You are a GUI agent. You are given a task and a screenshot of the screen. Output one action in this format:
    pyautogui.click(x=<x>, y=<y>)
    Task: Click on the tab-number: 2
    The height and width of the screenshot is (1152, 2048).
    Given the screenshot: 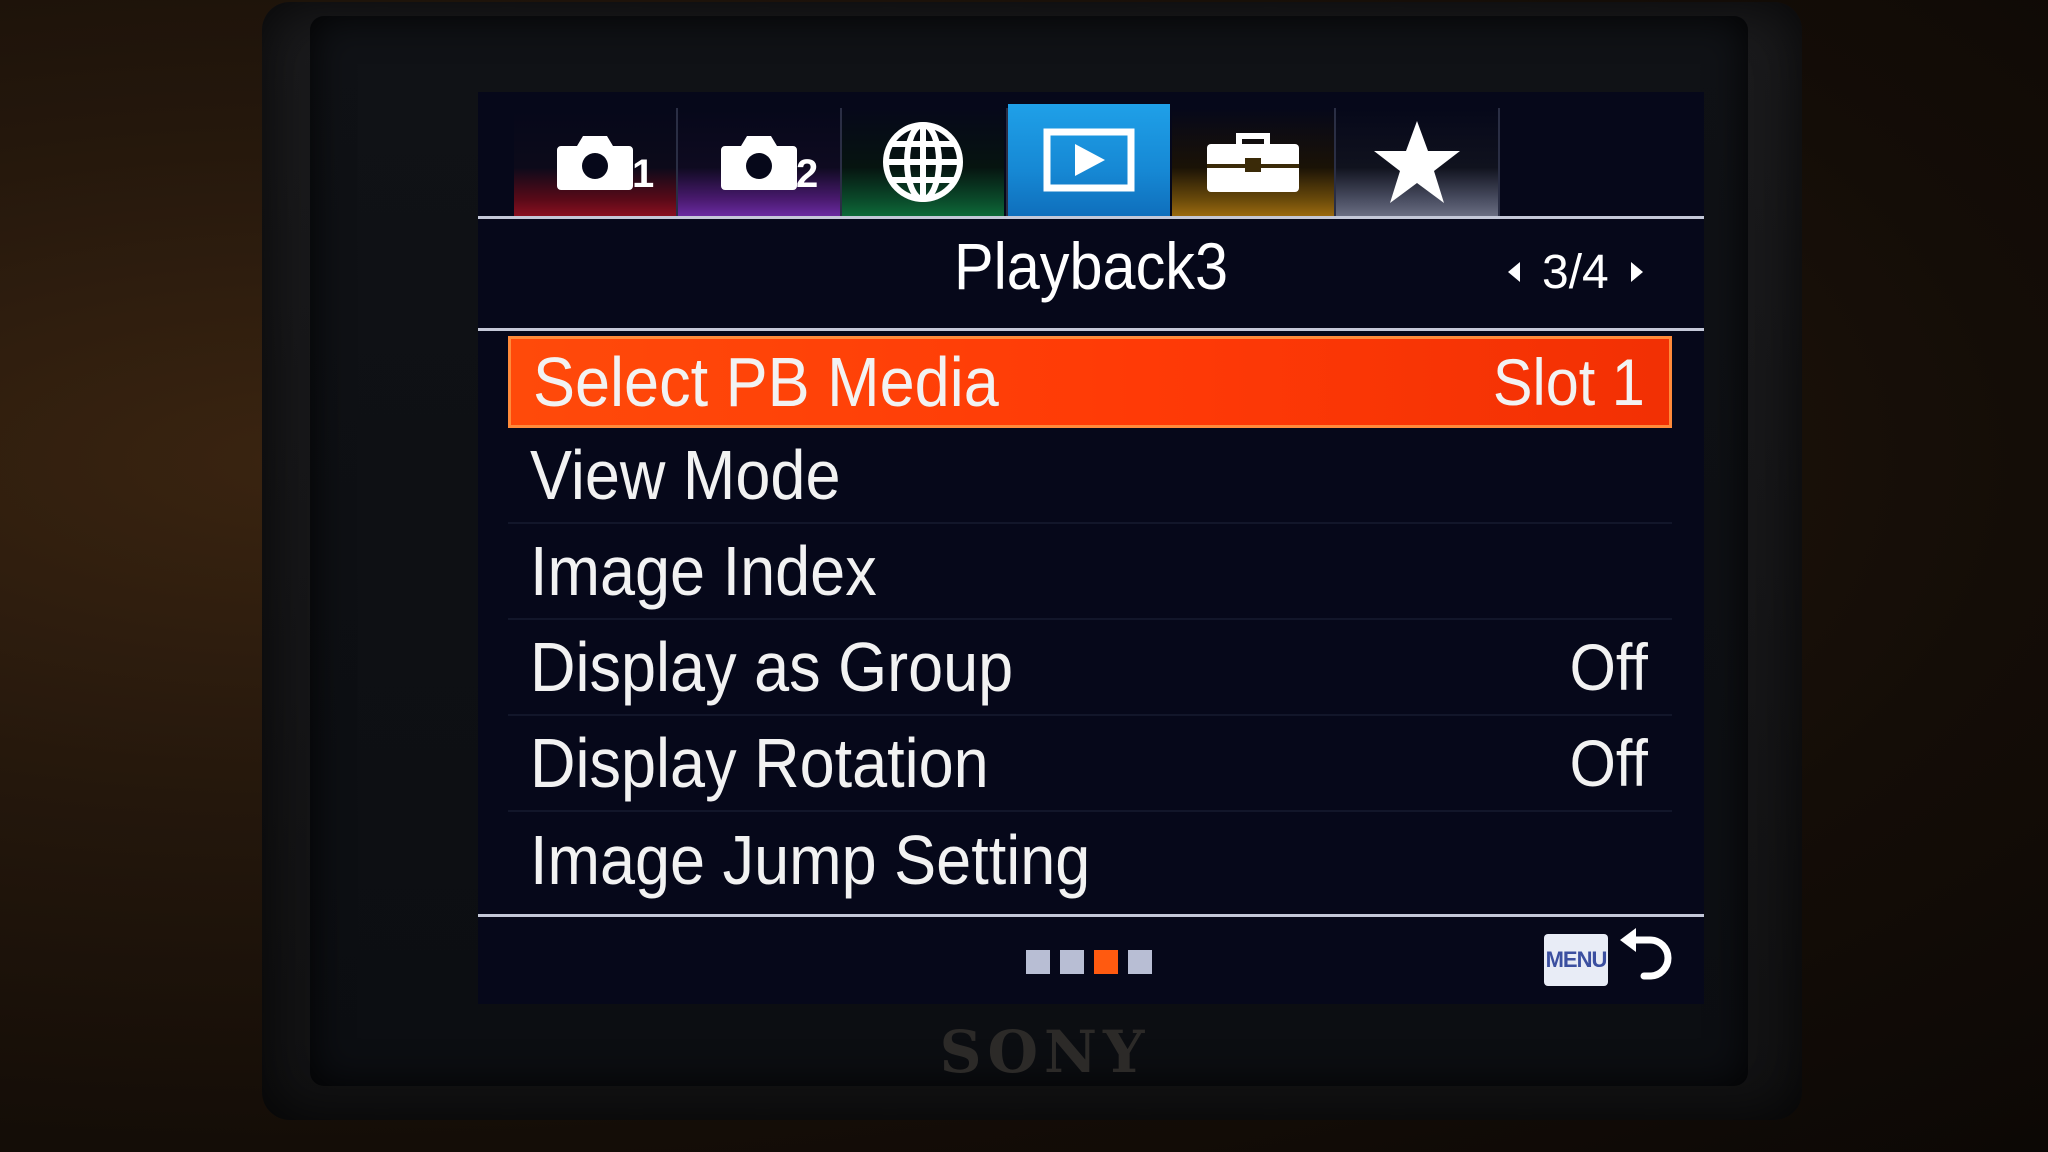 What is the action you would take?
    pyautogui.click(x=807, y=174)
    